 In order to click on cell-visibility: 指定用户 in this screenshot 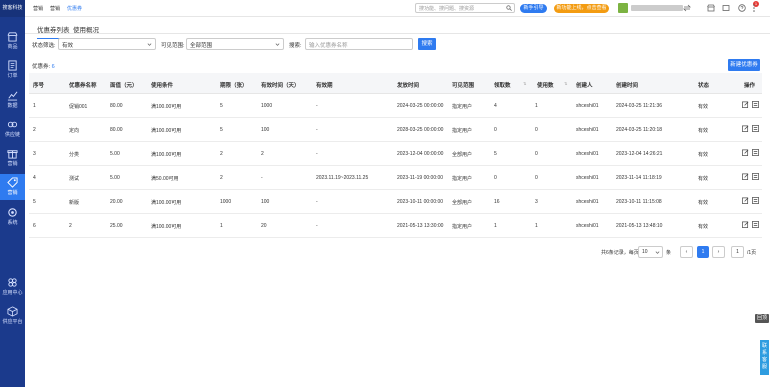, I will do `click(462, 131)`.